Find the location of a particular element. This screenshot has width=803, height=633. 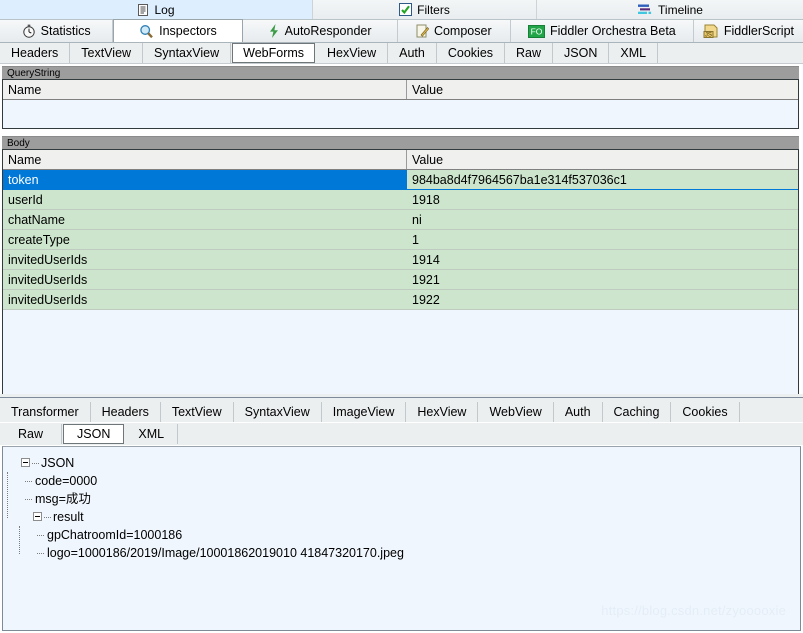

tab-inspectors: Inspectors is located at coordinates (178, 30).